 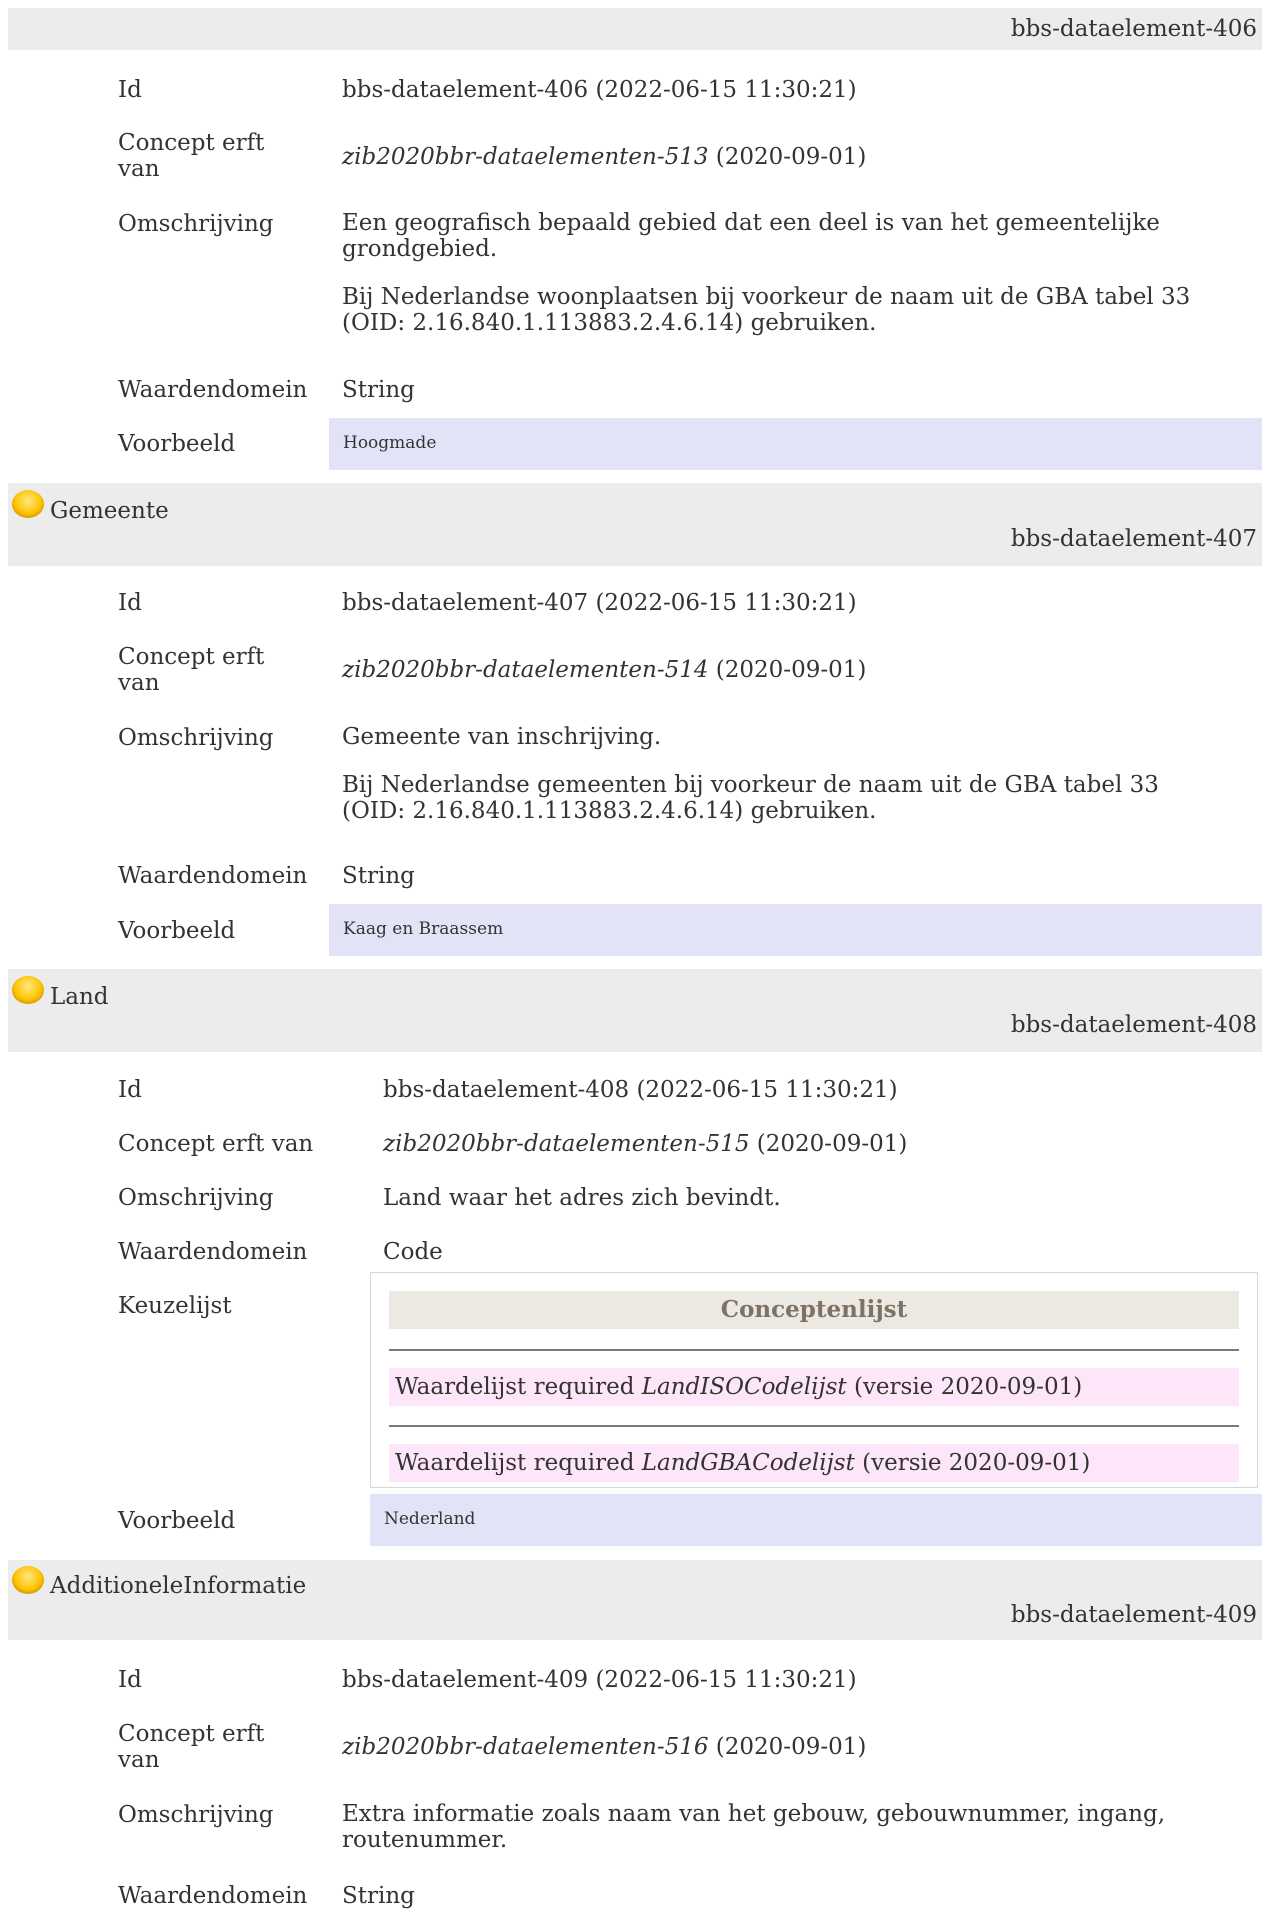 What do you see at coordinates (175, 1306) in the screenshot?
I see `choice-list-label: Keuzelijst` at bounding box center [175, 1306].